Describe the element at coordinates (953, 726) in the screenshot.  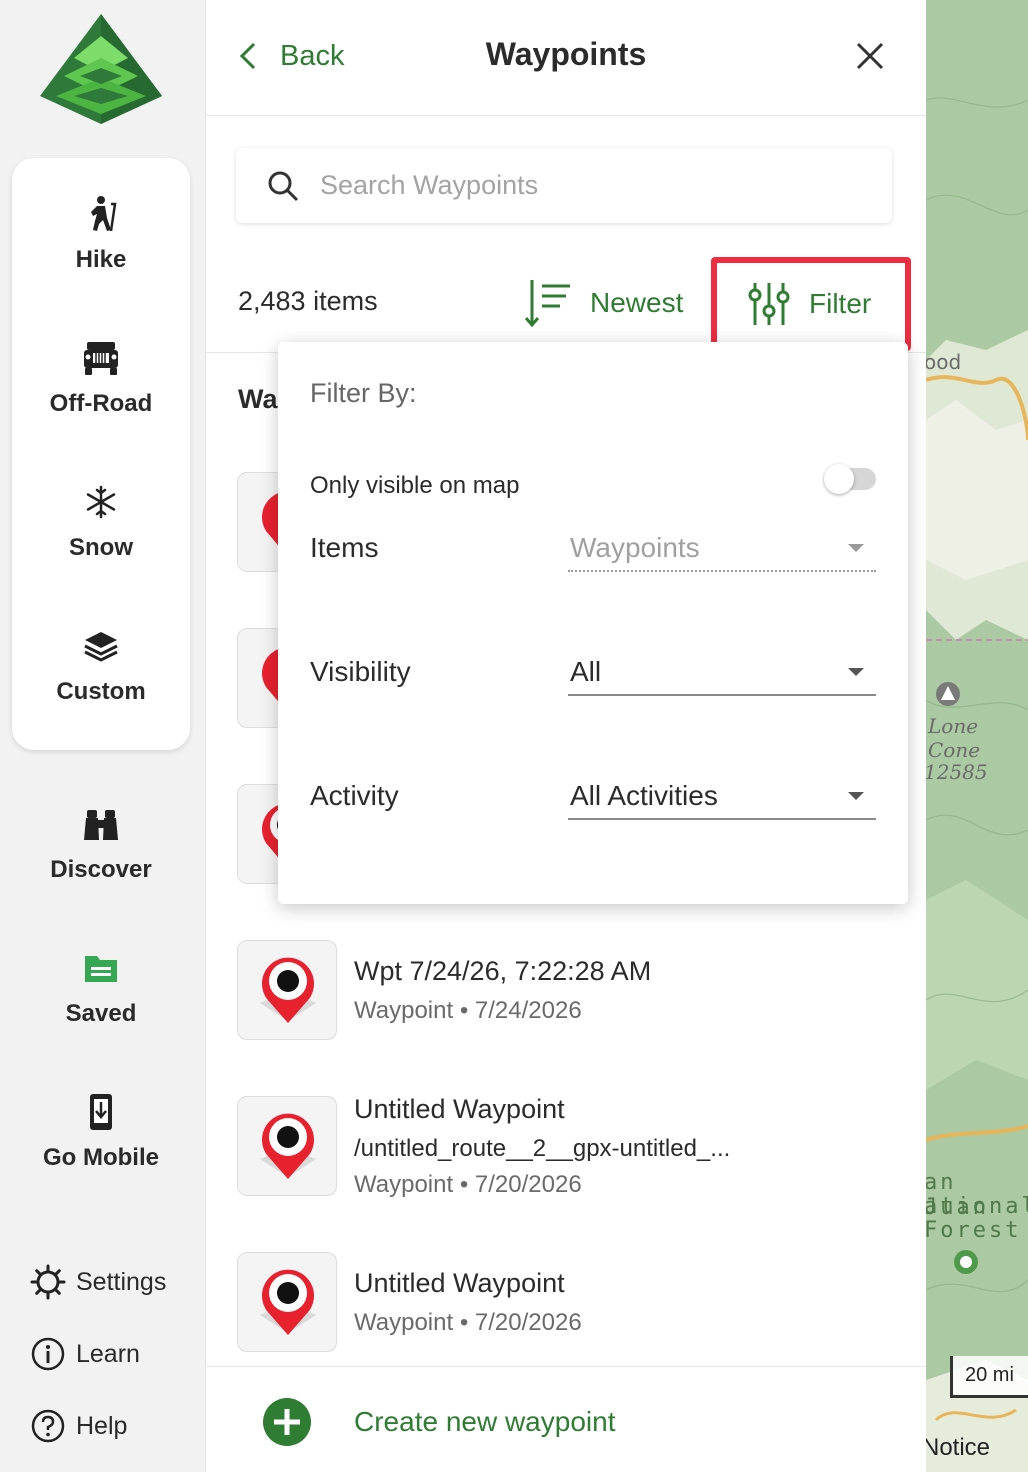
I see `map-label-peak: Lone` at that location.